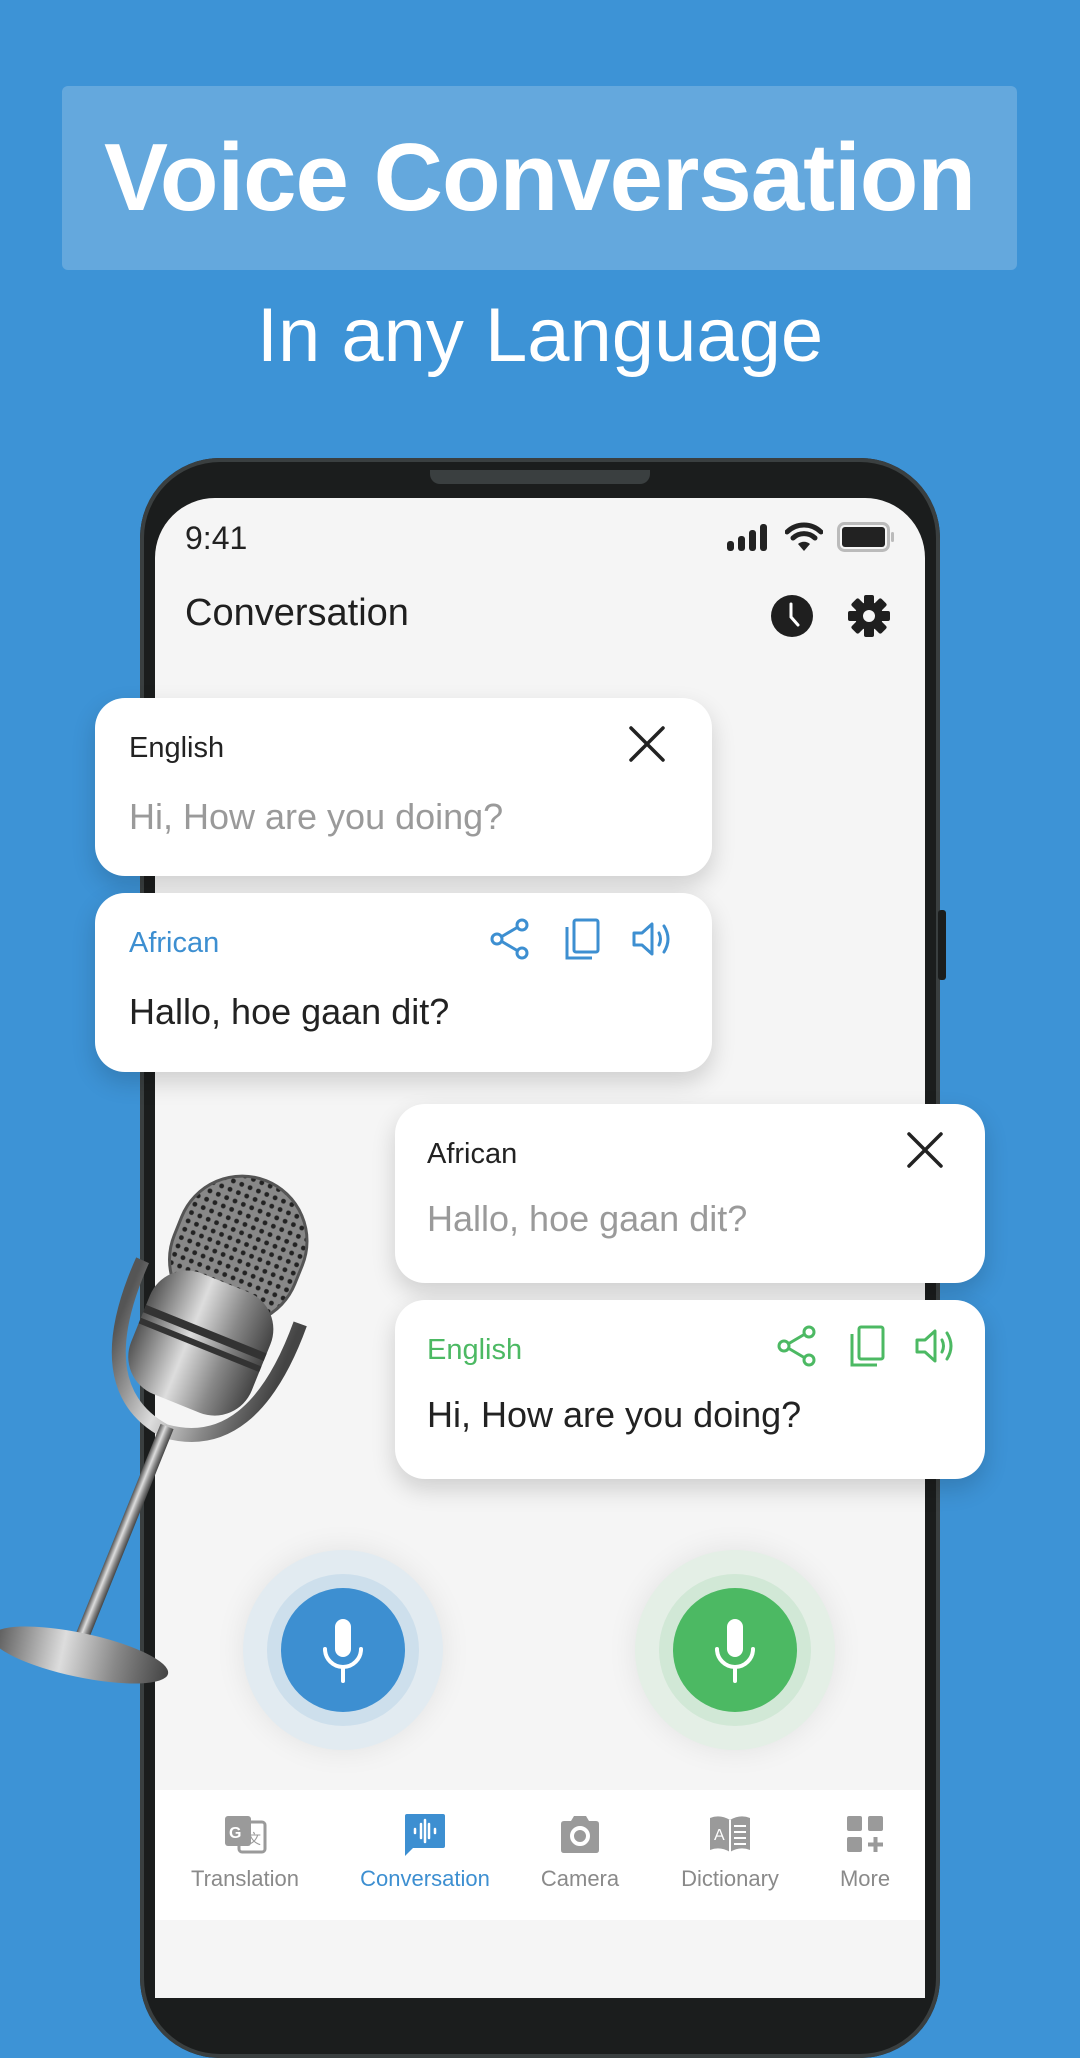 The height and width of the screenshot is (2058, 1080). What do you see at coordinates (297, 613) in the screenshot?
I see `page-title: Conversation` at bounding box center [297, 613].